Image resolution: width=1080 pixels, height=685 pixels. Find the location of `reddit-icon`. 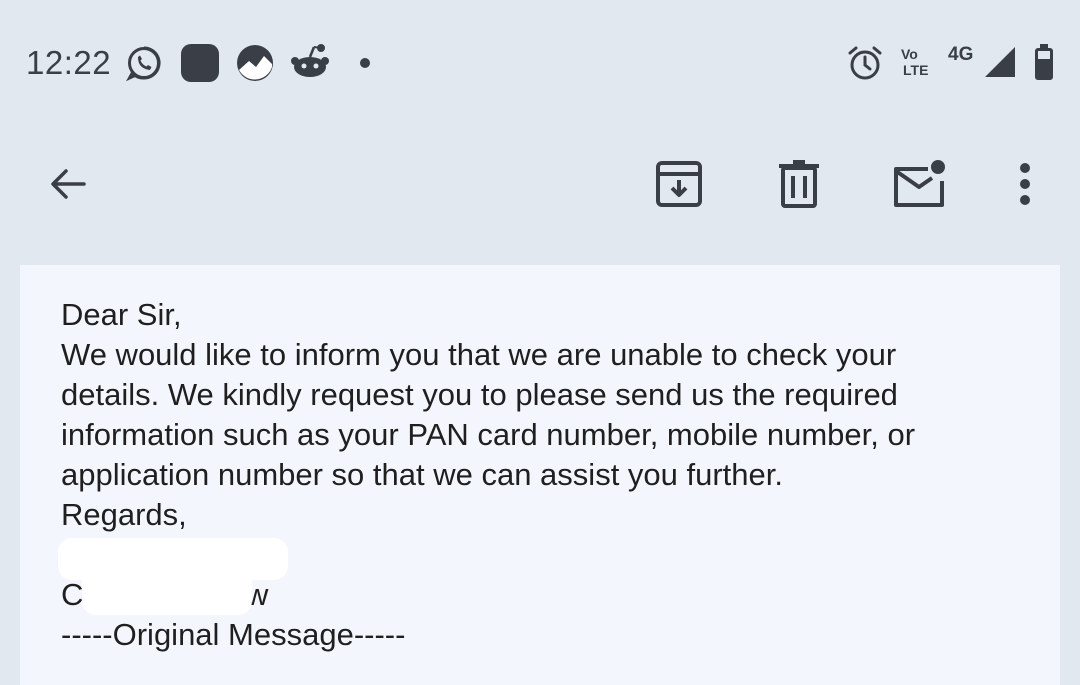

reddit-icon is located at coordinates (310, 60).